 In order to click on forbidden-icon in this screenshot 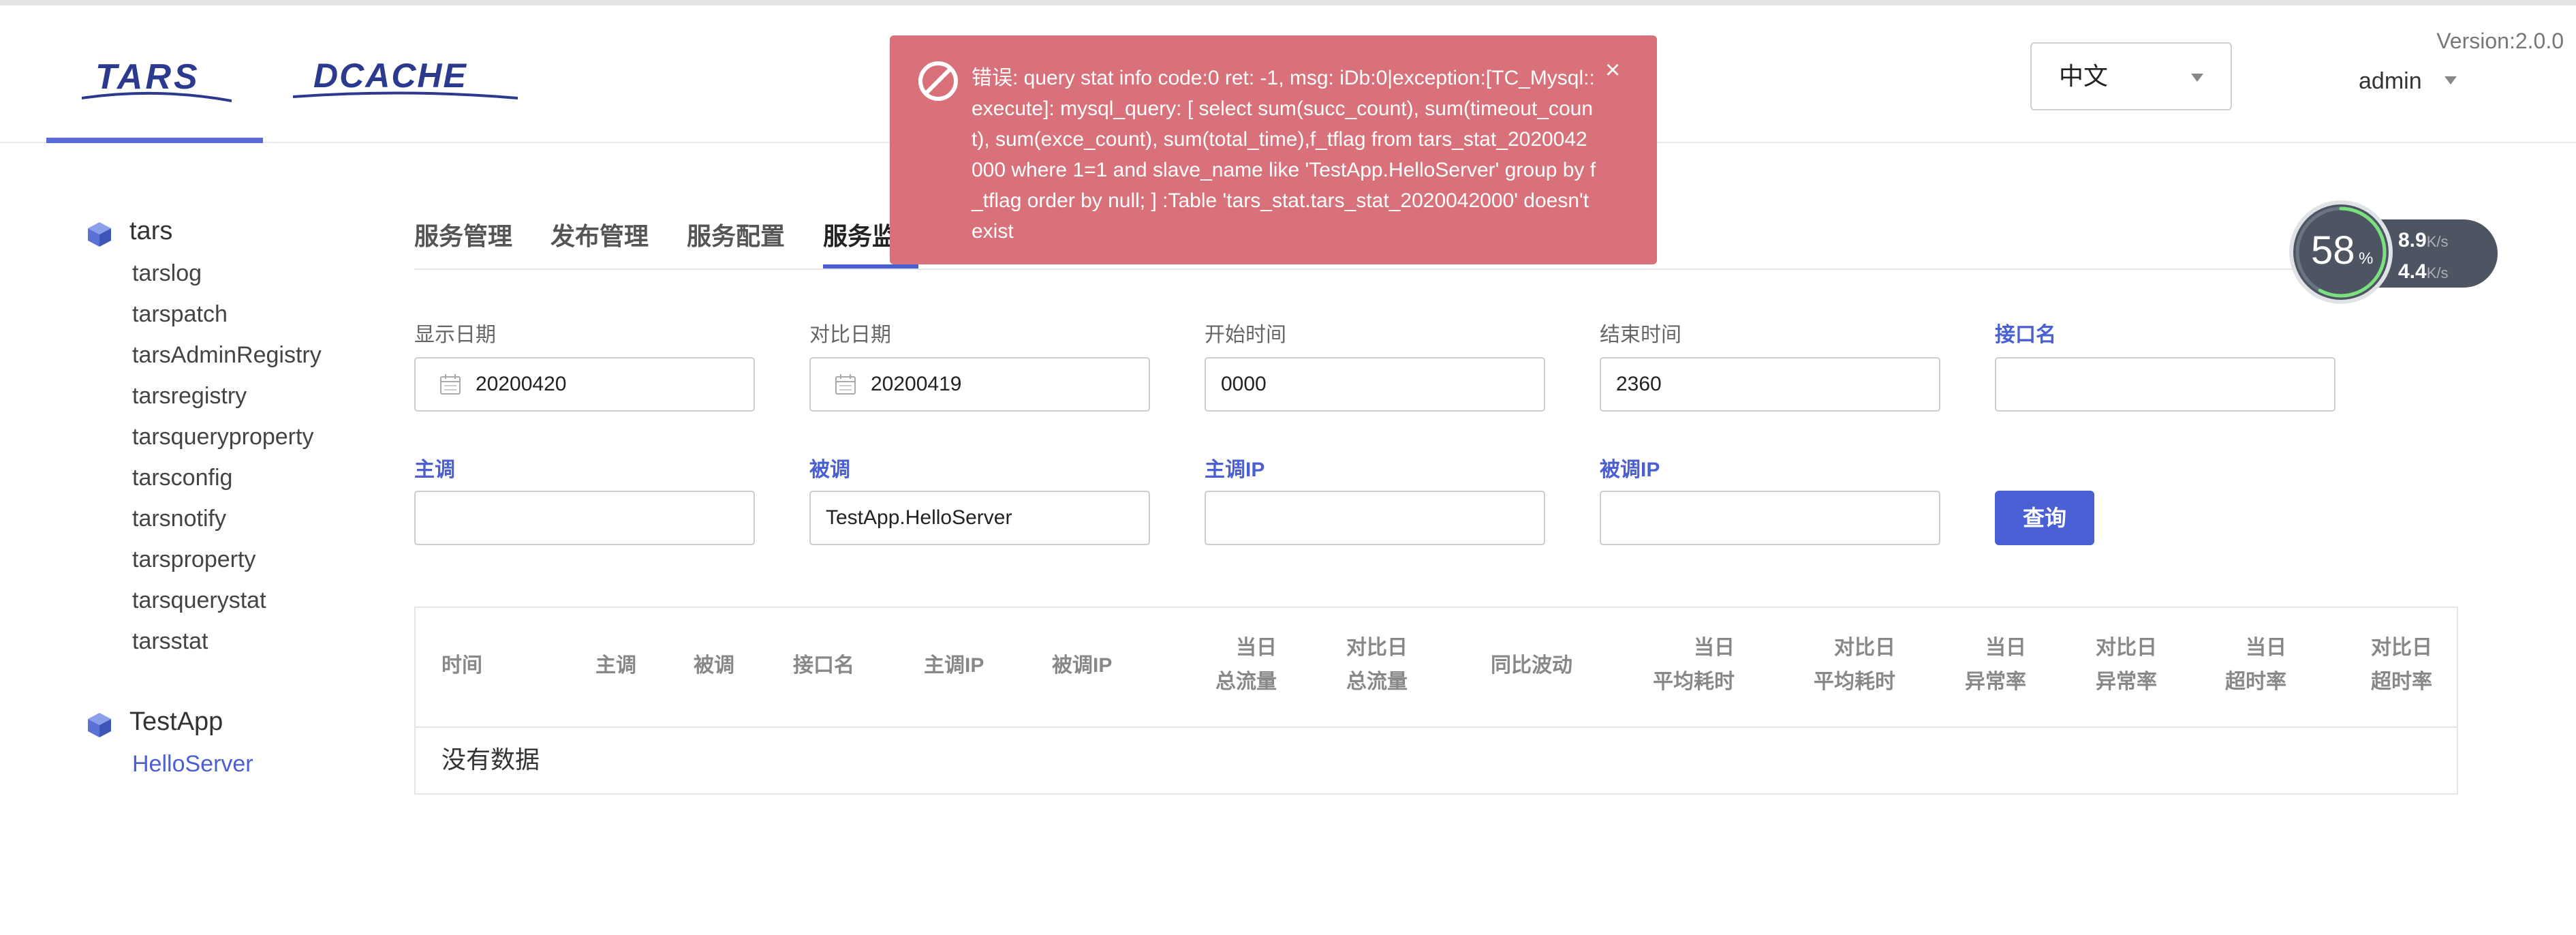, I will do `click(938, 81)`.